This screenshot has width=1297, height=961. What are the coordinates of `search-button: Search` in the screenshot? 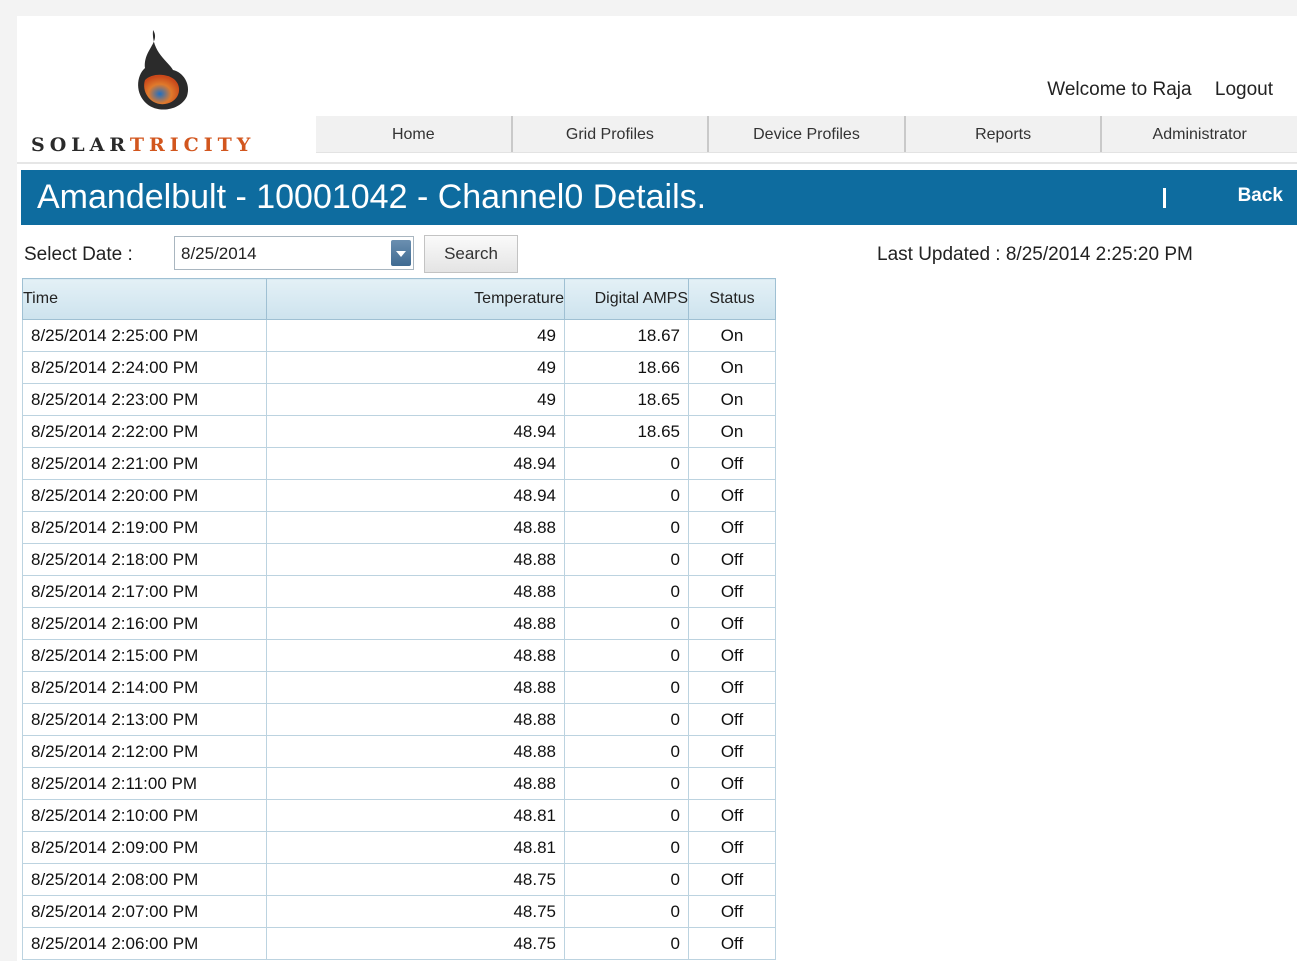 It's located at (471, 254).